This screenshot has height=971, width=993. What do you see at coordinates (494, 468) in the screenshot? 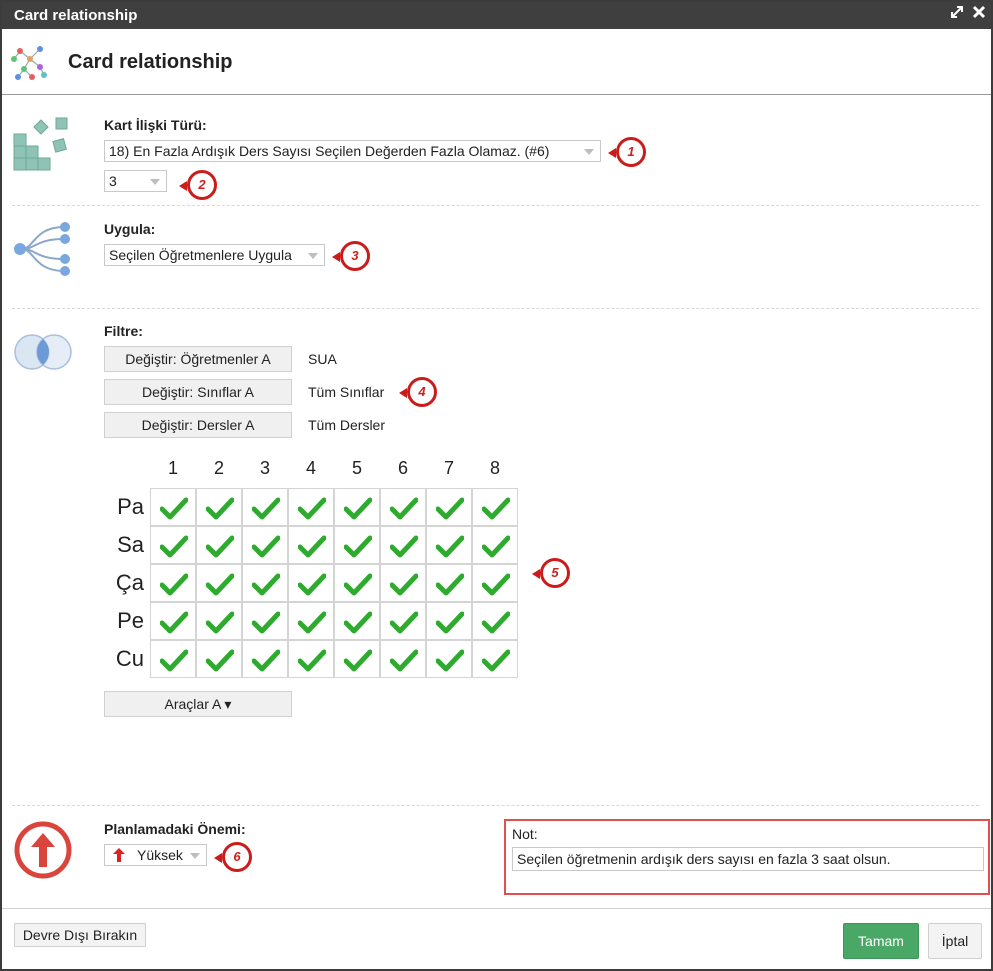
I see `grid-column-header: 8` at bounding box center [494, 468].